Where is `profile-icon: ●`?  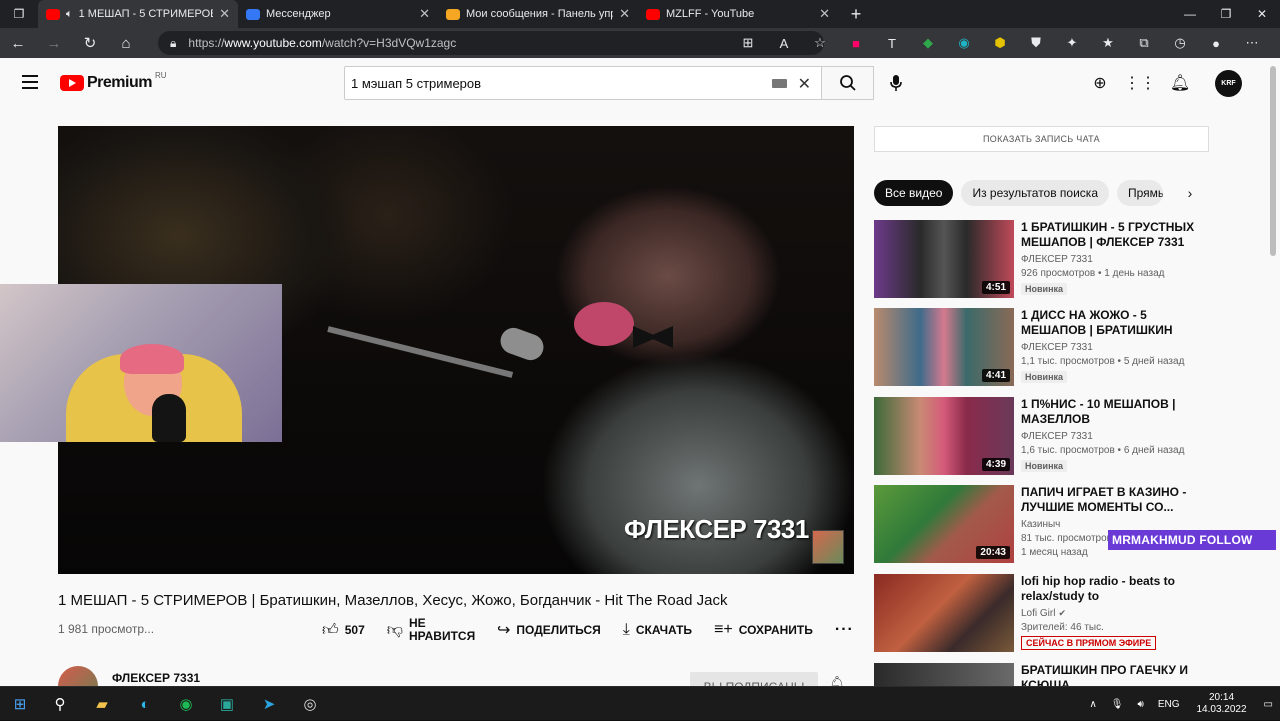 profile-icon: ● is located at coordinates (1216, 43).